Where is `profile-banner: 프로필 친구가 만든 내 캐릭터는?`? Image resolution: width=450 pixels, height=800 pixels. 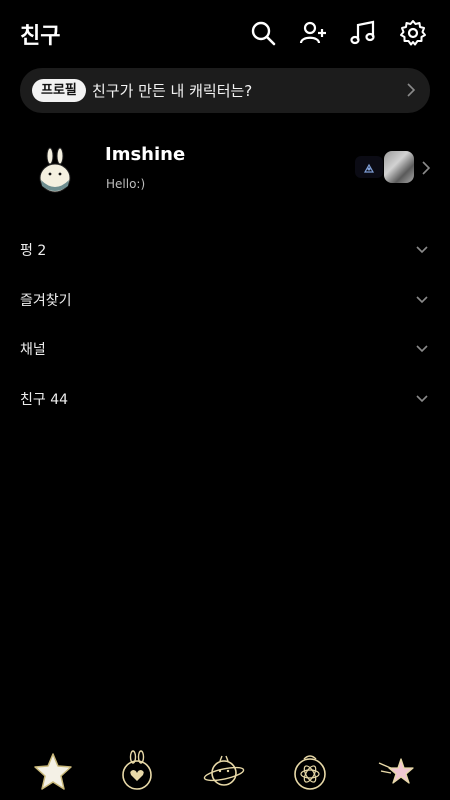 profile-banner: 프로필 친구가 만든 내 캐릭터는? is located at coordinates (225, 90).